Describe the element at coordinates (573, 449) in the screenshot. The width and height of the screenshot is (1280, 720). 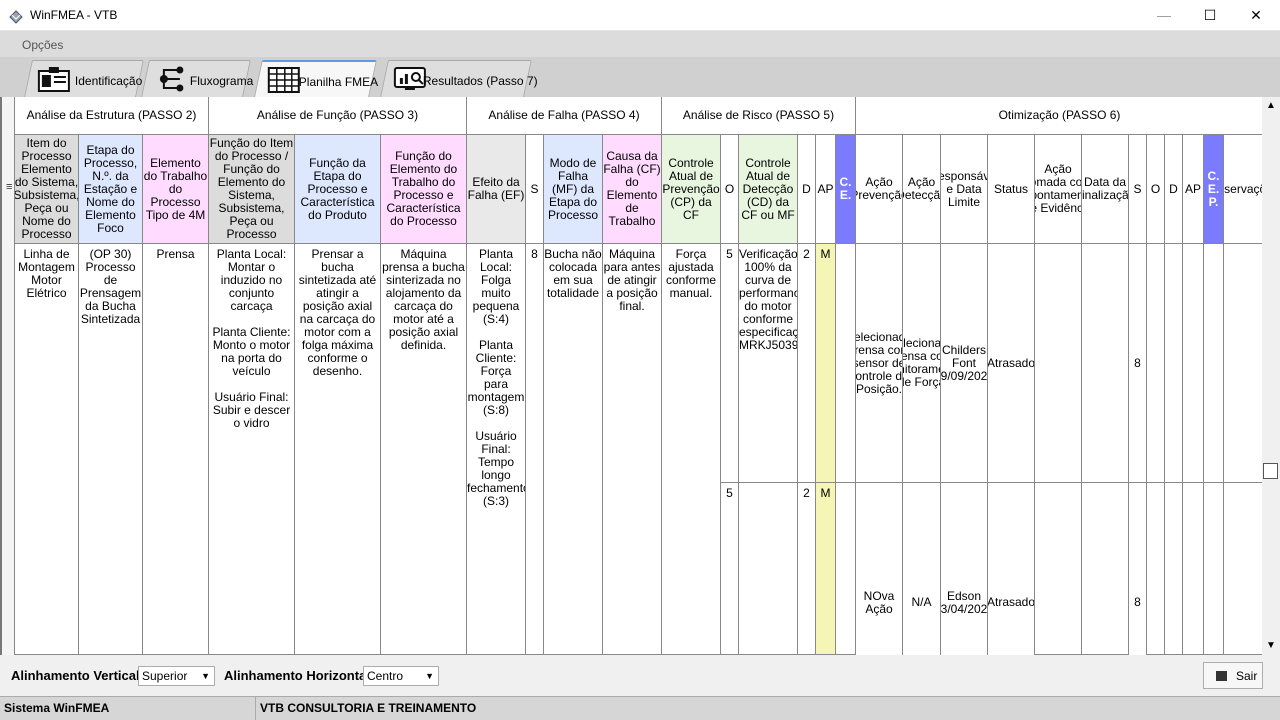
I see `cell-mode: Bucha não colocada em sua totalidade` at that location.